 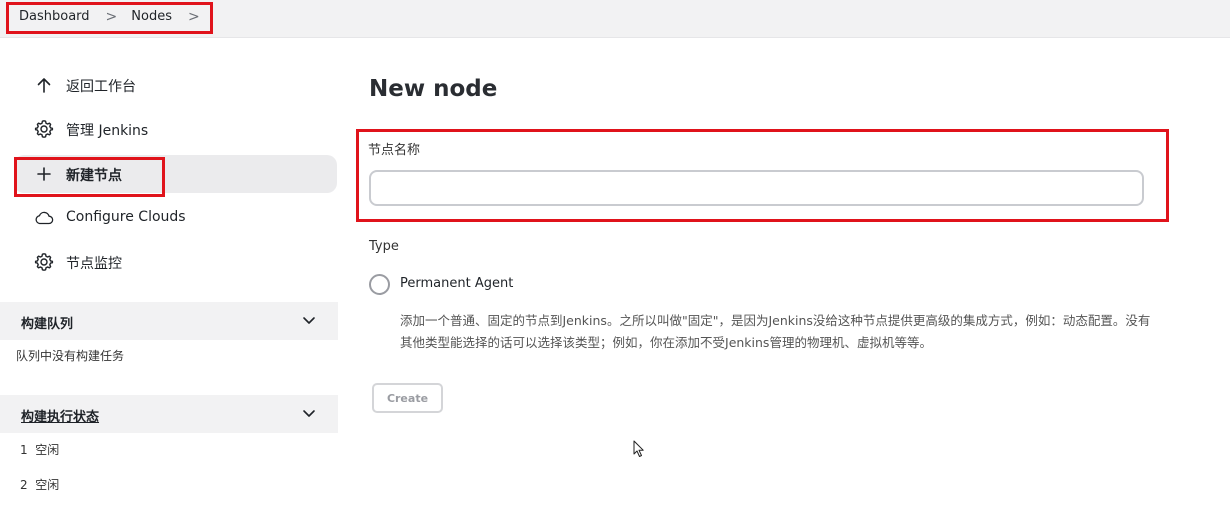 What do you see at coordinates (407, 398) in the screenshot?
I see `create-button: Create` at bounding box center [407, 398].